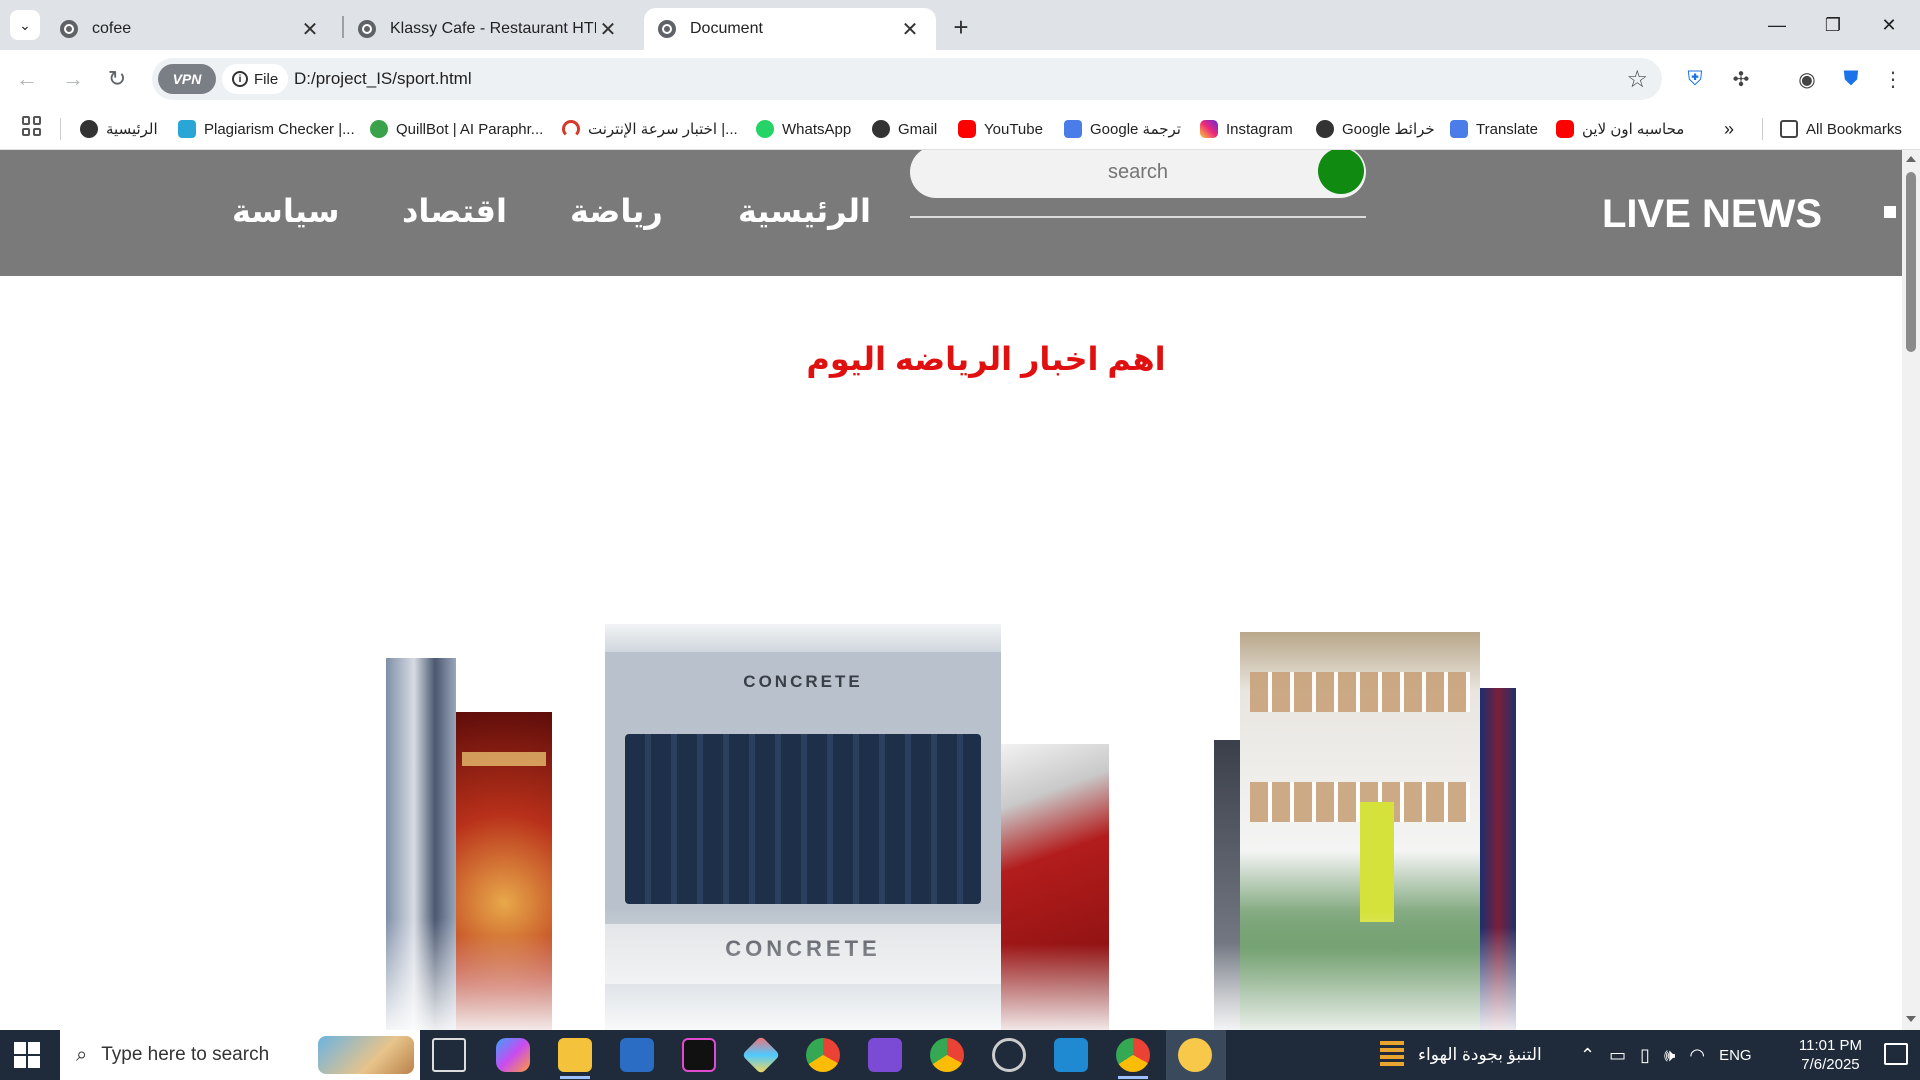  Describe the element at coordinates (804, 211) in the screenshot. I see `nav-link-home: الرئيسية` at that location.